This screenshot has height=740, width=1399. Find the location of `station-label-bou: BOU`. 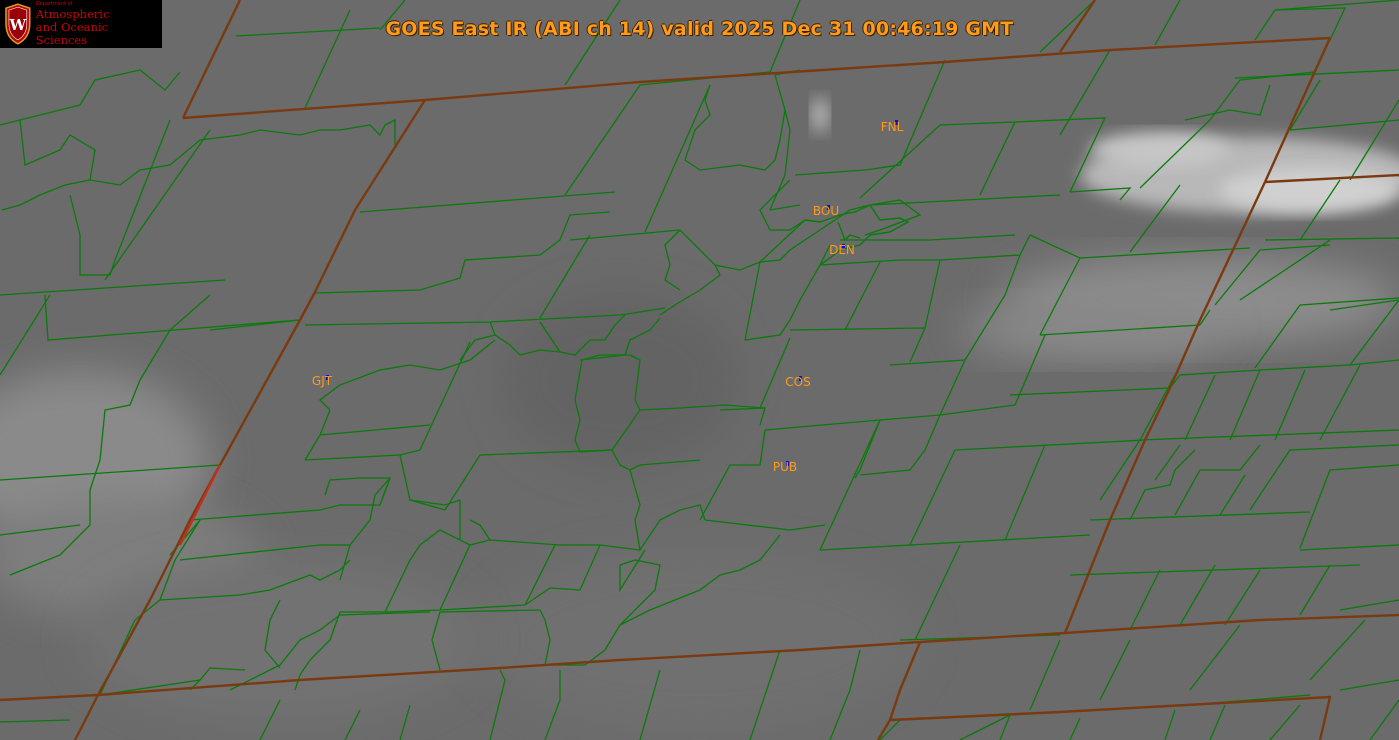

station-label-bou: BOU is located at coordinates (826, 211).